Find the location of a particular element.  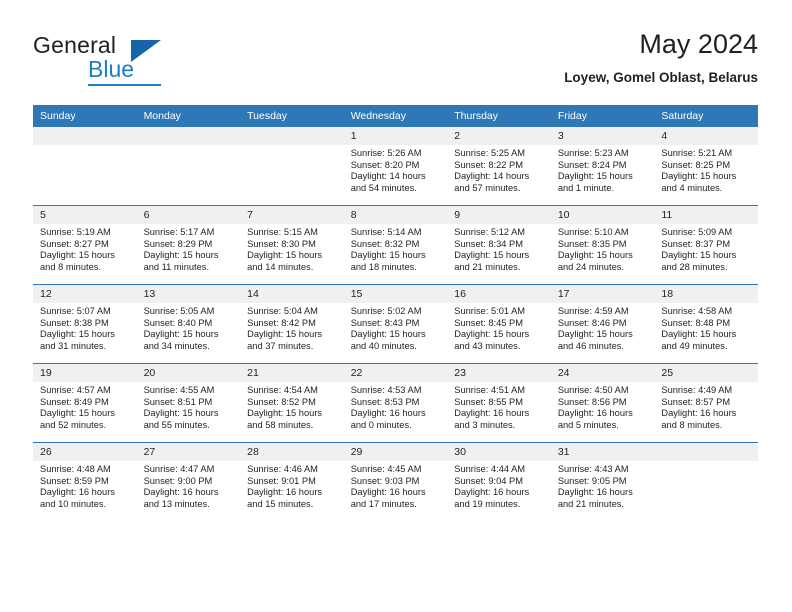

daylight-text-line2: and 55 minutes. is located at coordinates (176, 424).